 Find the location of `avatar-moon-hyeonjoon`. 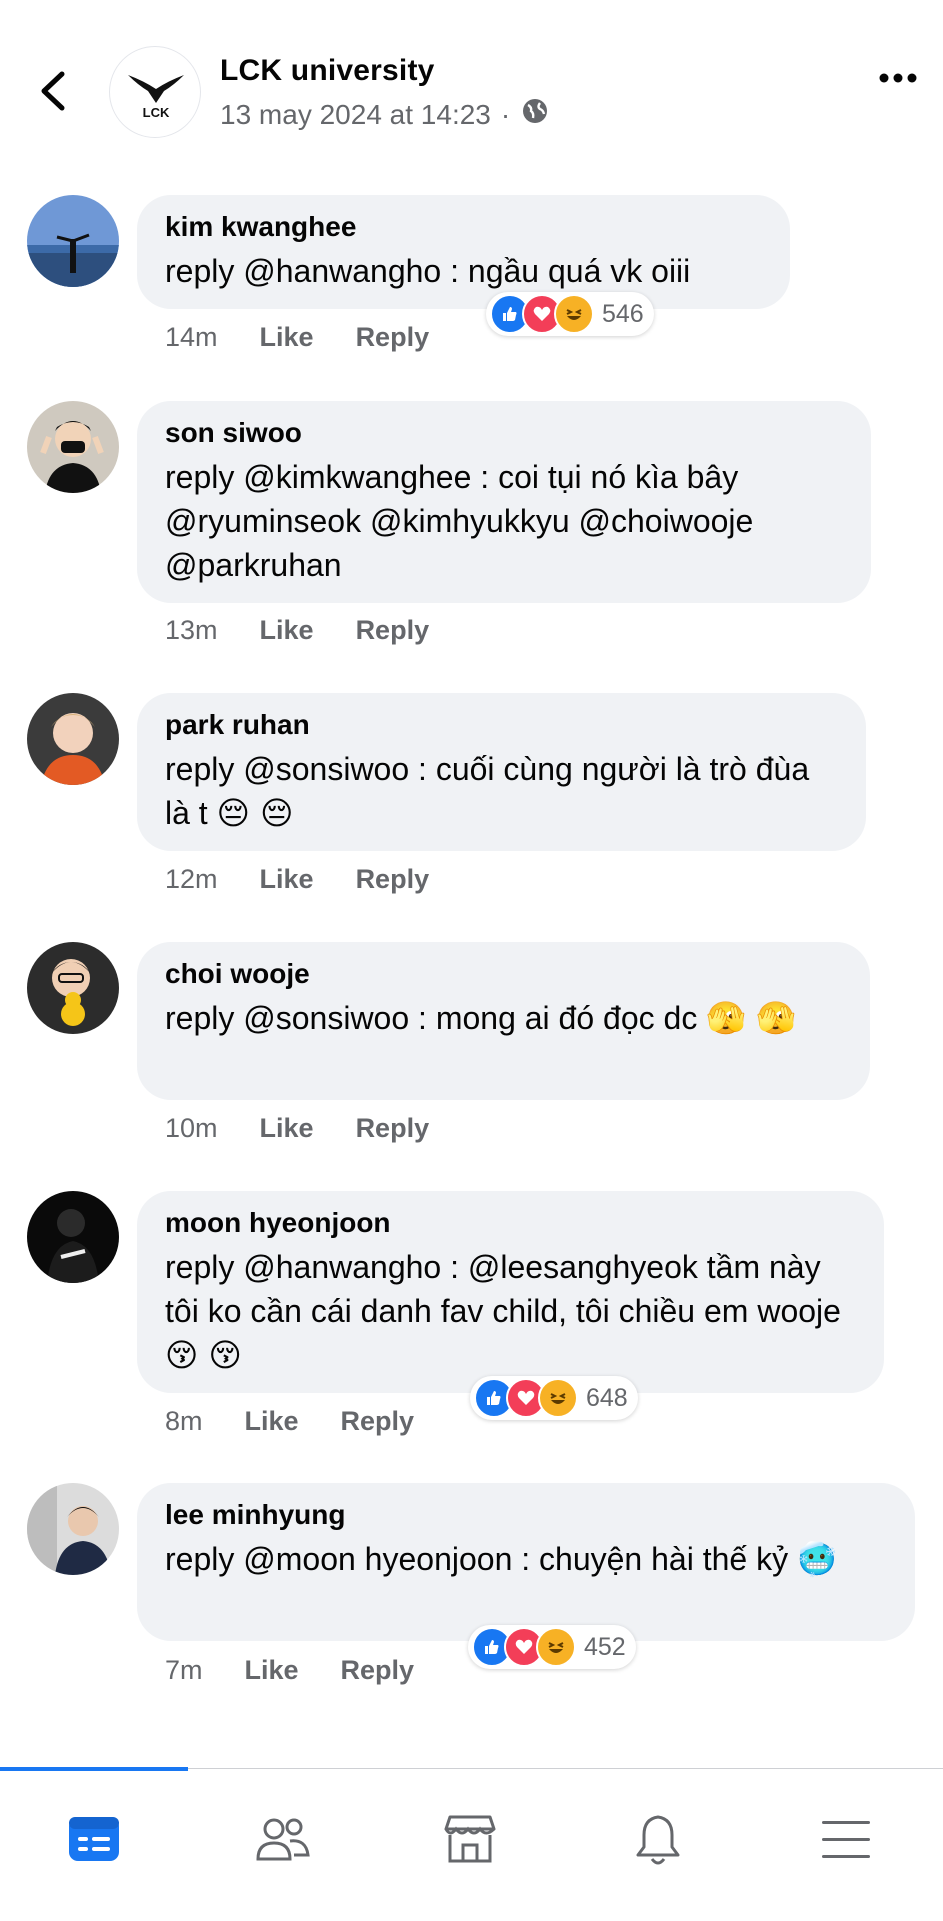

avatar-moon-hyeonjoon is located at coordinates (73, 1237).